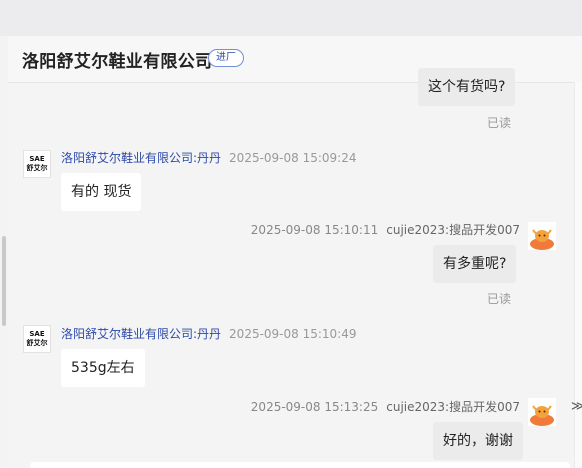  I want to click on message-bubble-outgoing: 这个有货吗?, so click(467, 87).